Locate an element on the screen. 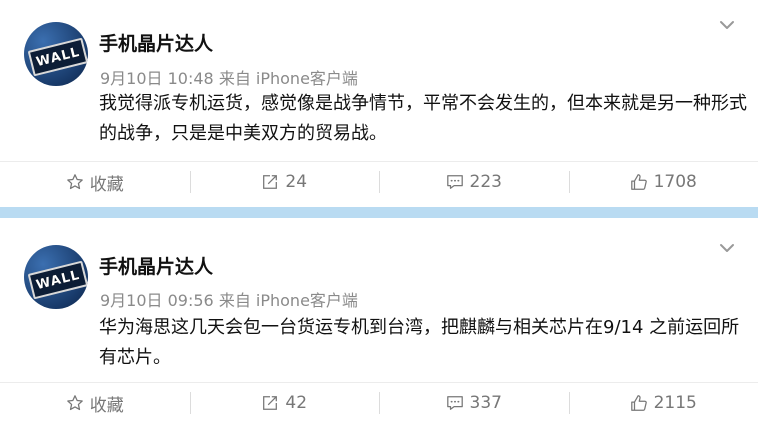 The width and height of the screenshot is (758, 428). repost-count: 42 is located at coordinates (296, 403).